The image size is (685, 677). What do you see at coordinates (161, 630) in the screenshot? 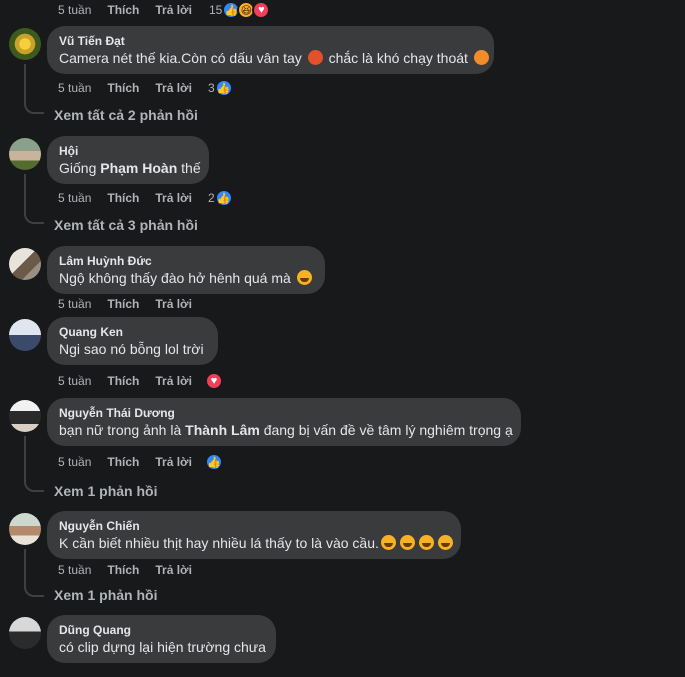
I see `commenter-name: Dũng Quang` at bounding box center [161, 630].